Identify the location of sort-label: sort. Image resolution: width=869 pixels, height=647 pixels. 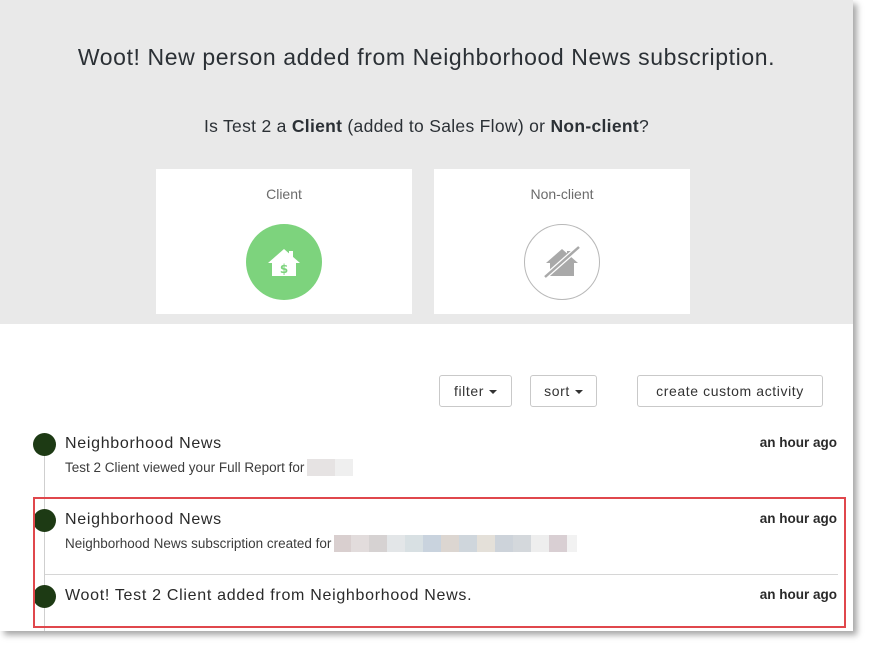
(557, 391).